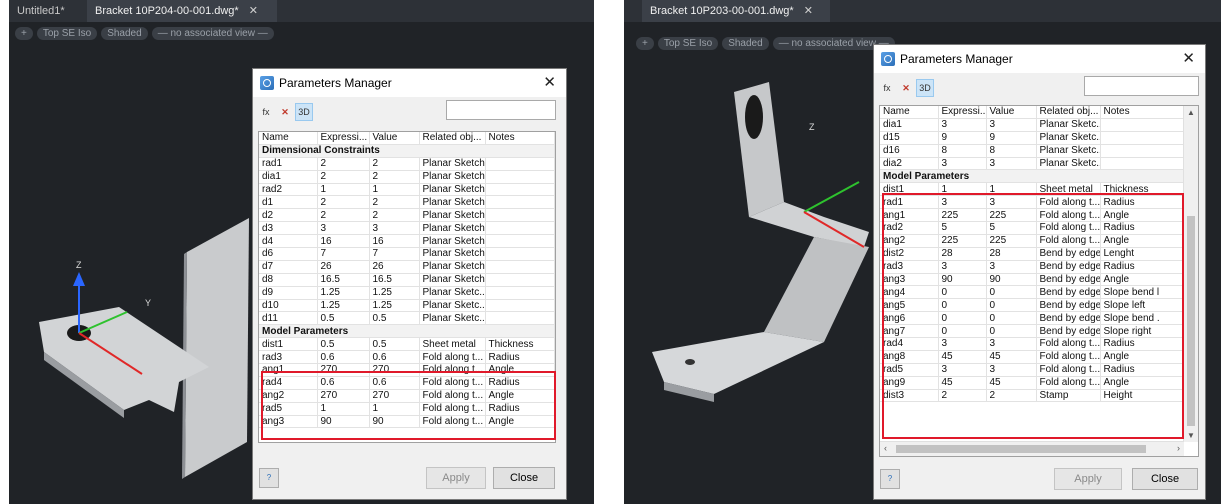 This screenshot has width=1221, height=504. I want to click on help-icon: ?, so click(890, 479).